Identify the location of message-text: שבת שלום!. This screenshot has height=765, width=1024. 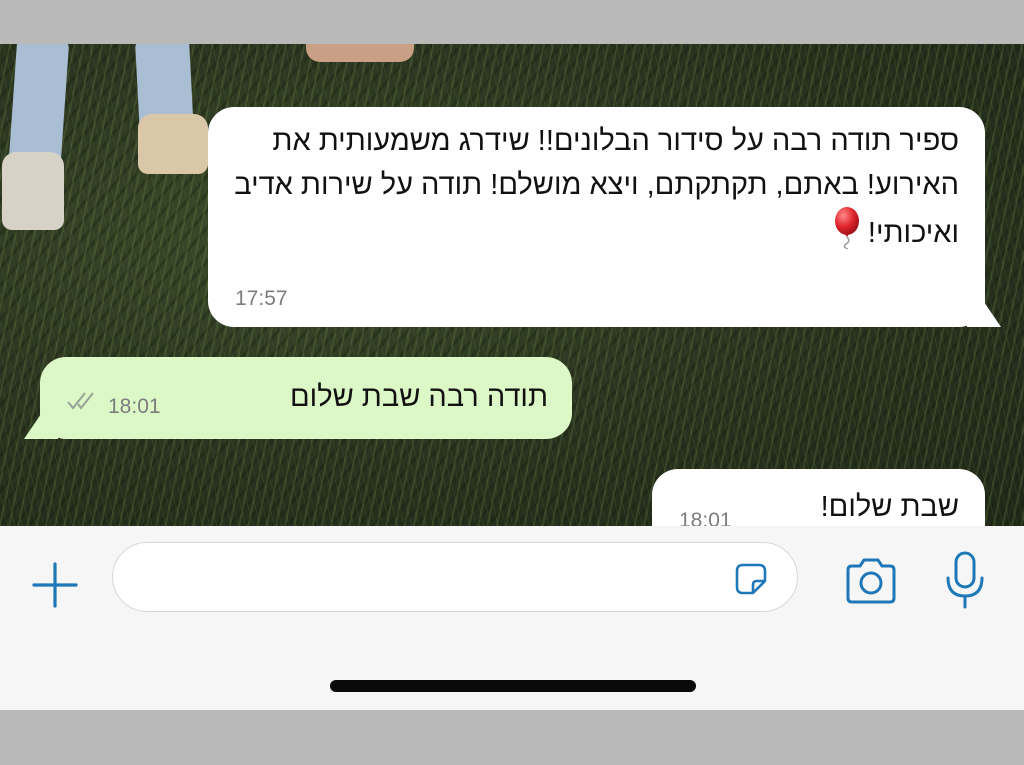
(889, 507).